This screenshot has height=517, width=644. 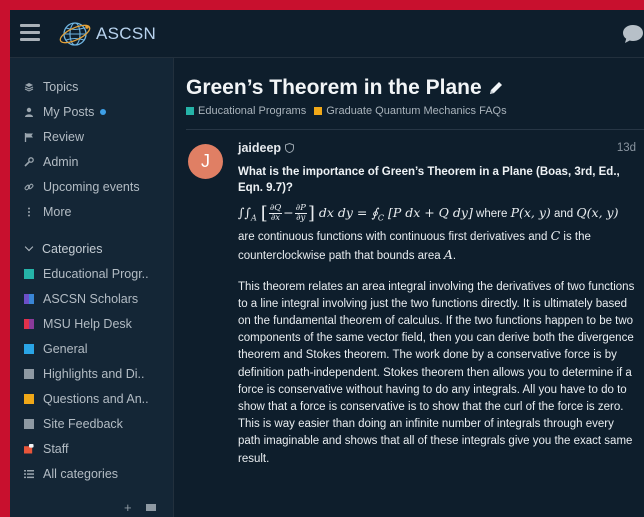 I want to click on sidebar-item-label: Admin, so click(x=61, y=161).